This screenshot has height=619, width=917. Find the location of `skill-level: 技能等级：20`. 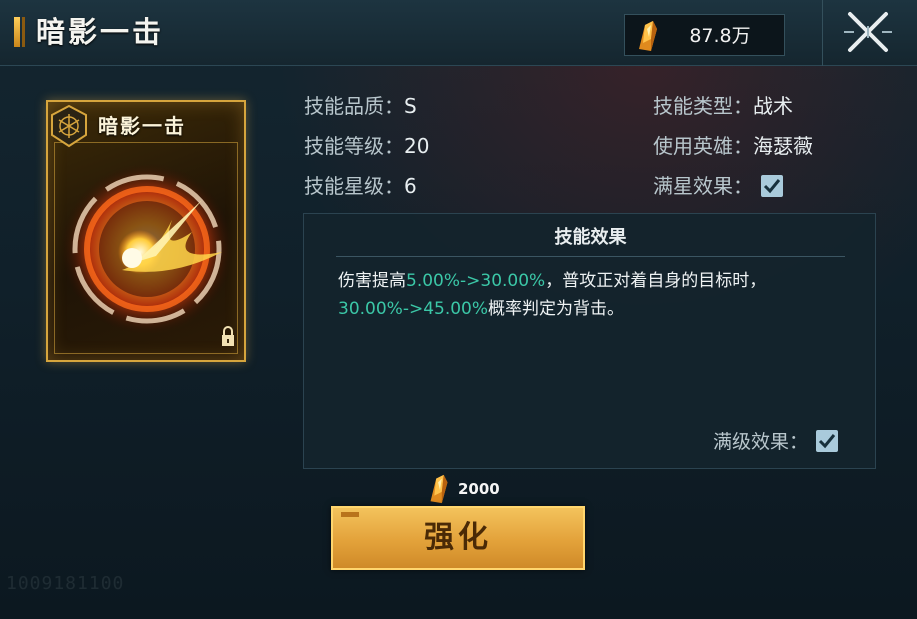

skill-level: 技能等级：20 is located at coordinates (366, 146).